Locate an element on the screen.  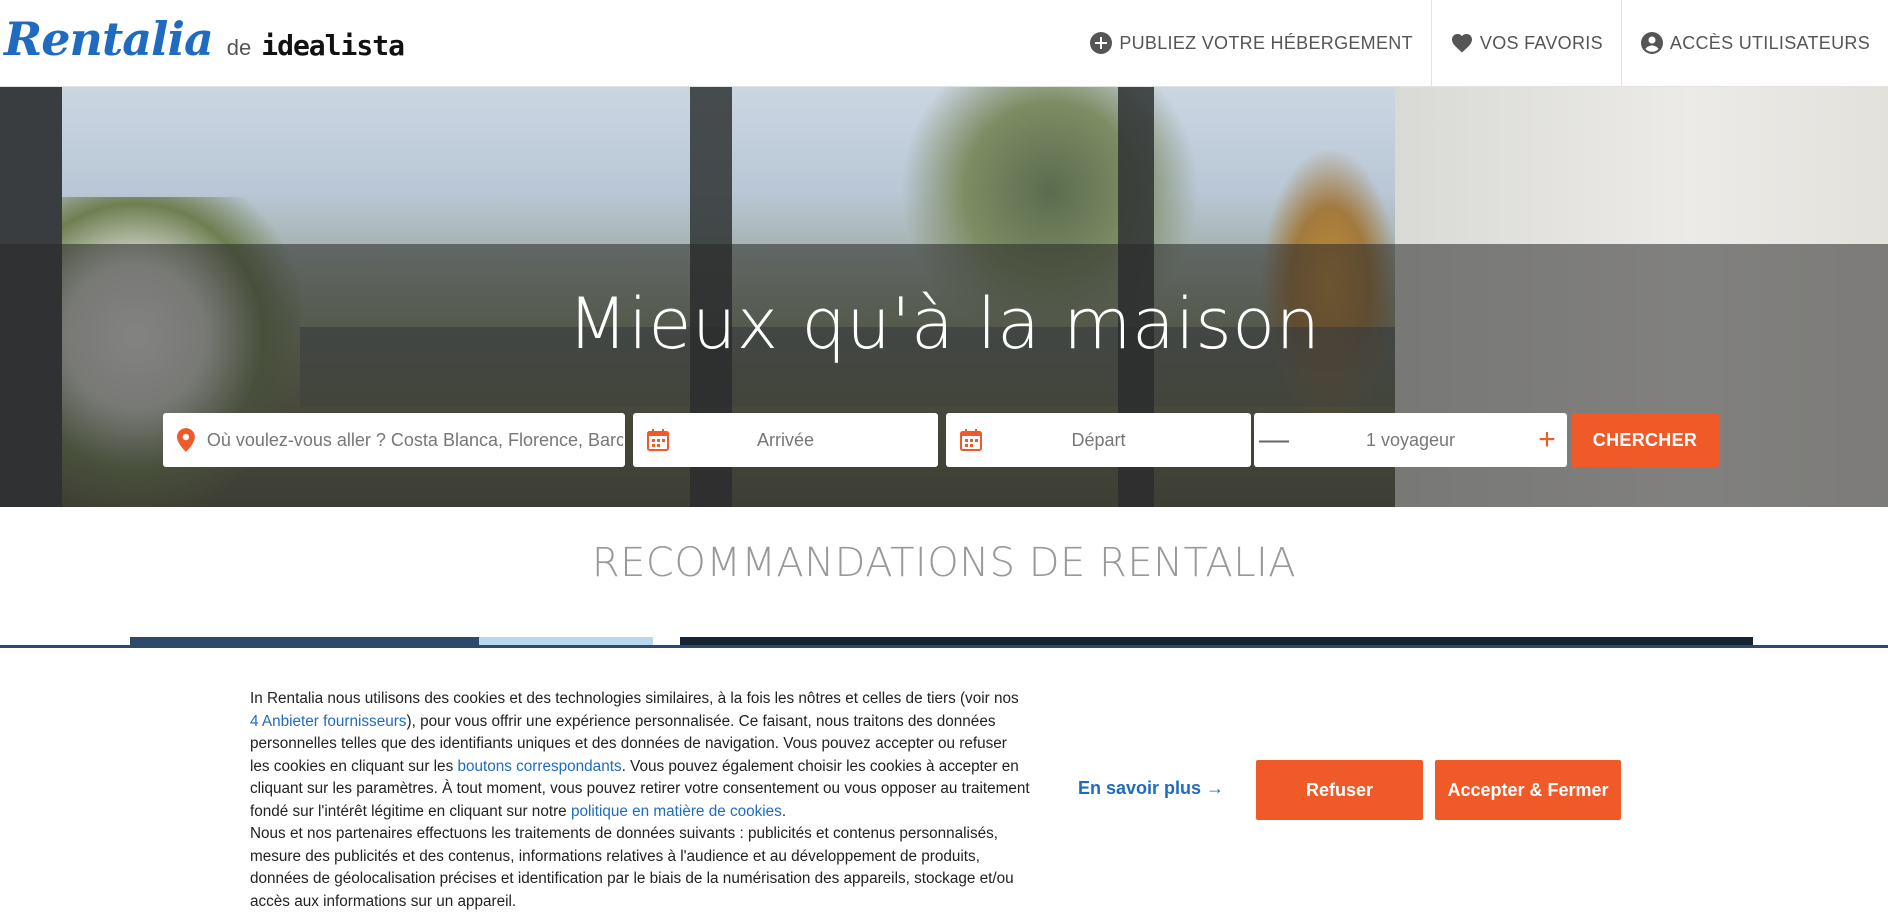
departure-date-label: Départ is located at coordinates (1098, 439).